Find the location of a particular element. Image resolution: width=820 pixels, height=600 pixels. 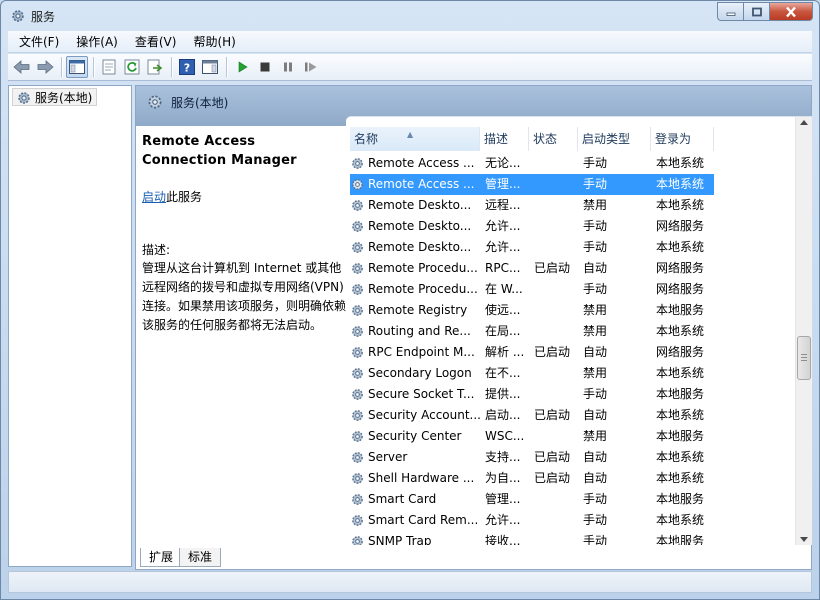

menu-bar: 文件(F) 操作(A) 查看(V) 帮助(H) is located at coordinates (410, 42).